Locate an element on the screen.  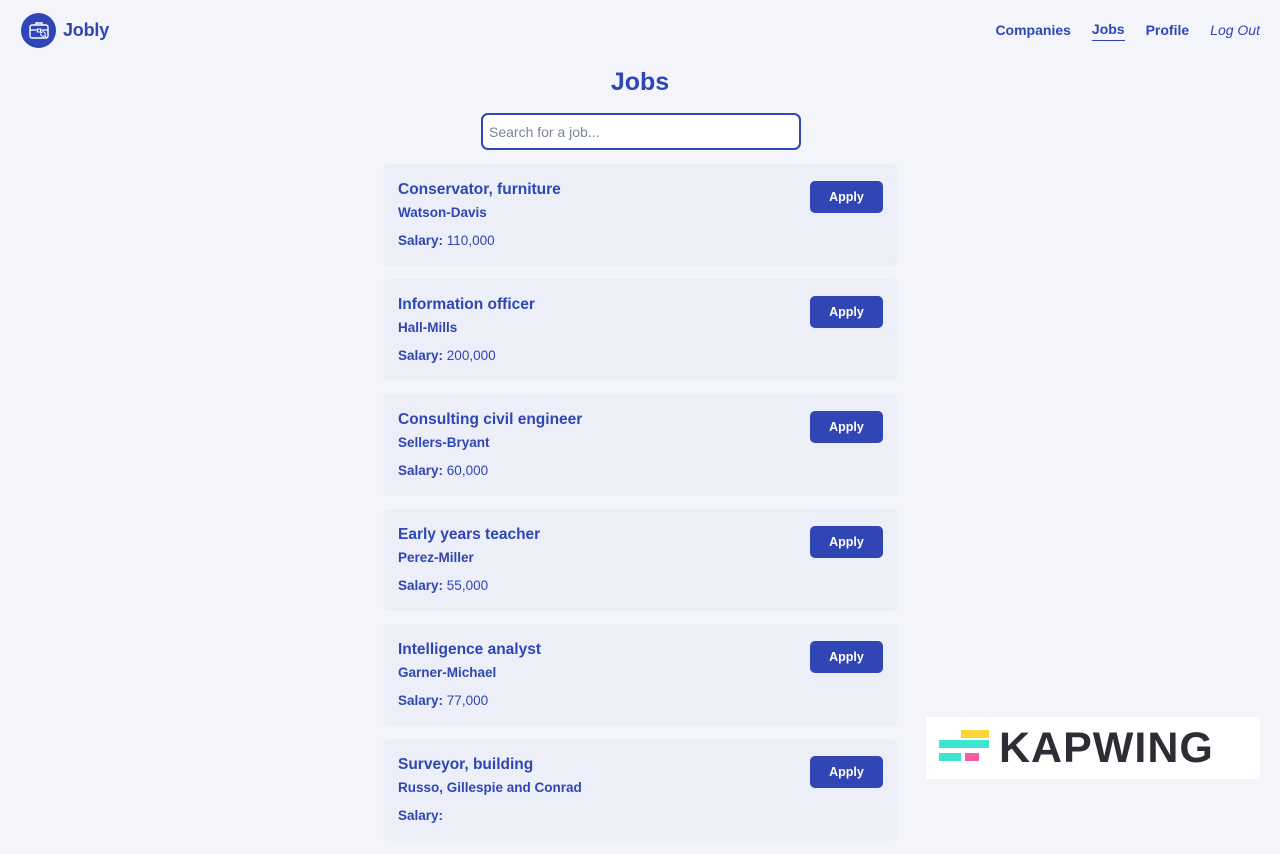
search-input is located at coordinates (641, 131).